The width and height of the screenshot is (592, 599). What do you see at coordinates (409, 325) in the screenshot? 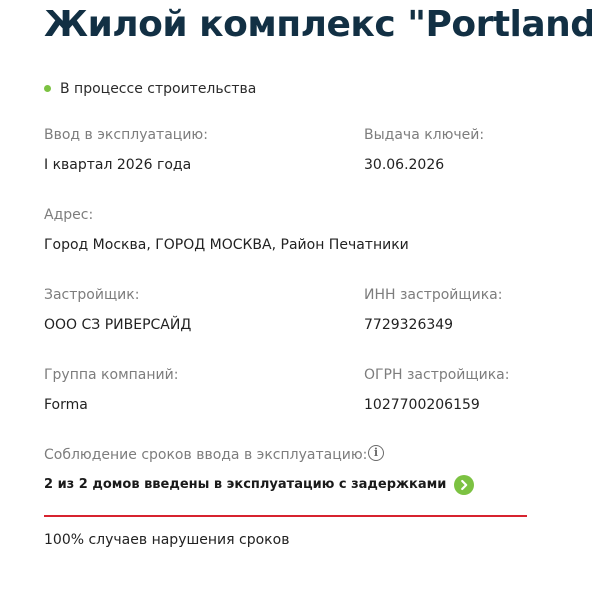
I see `inn-value: 7729326349` at bounding box center [409, 325].